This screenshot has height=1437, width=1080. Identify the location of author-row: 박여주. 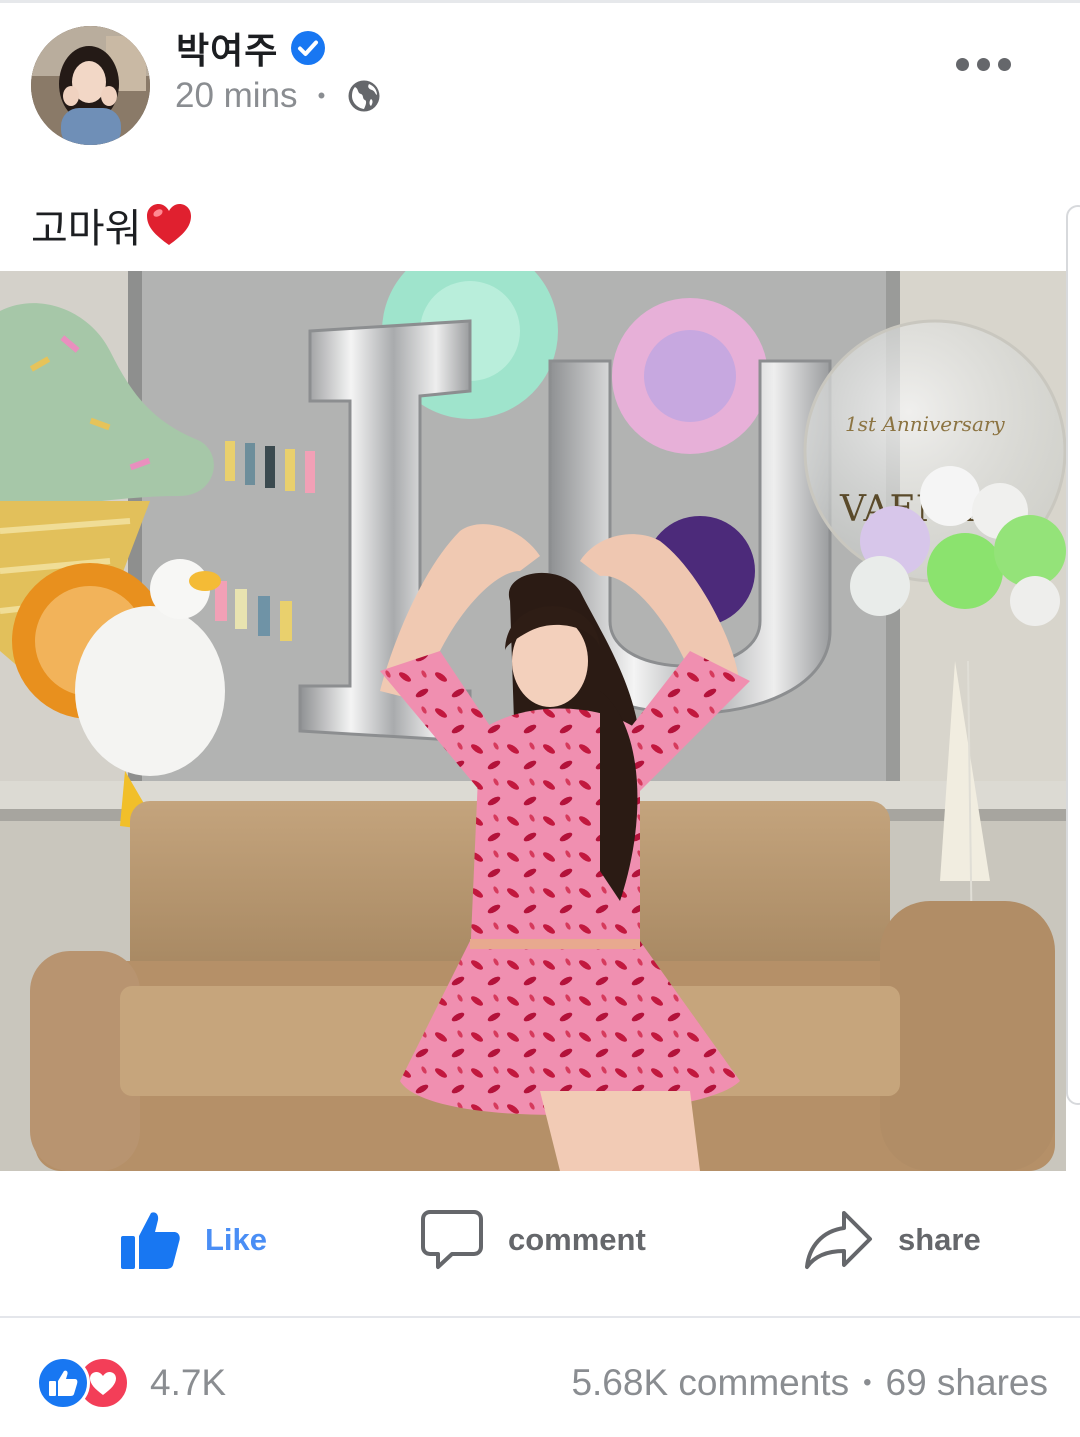
(251, 48).